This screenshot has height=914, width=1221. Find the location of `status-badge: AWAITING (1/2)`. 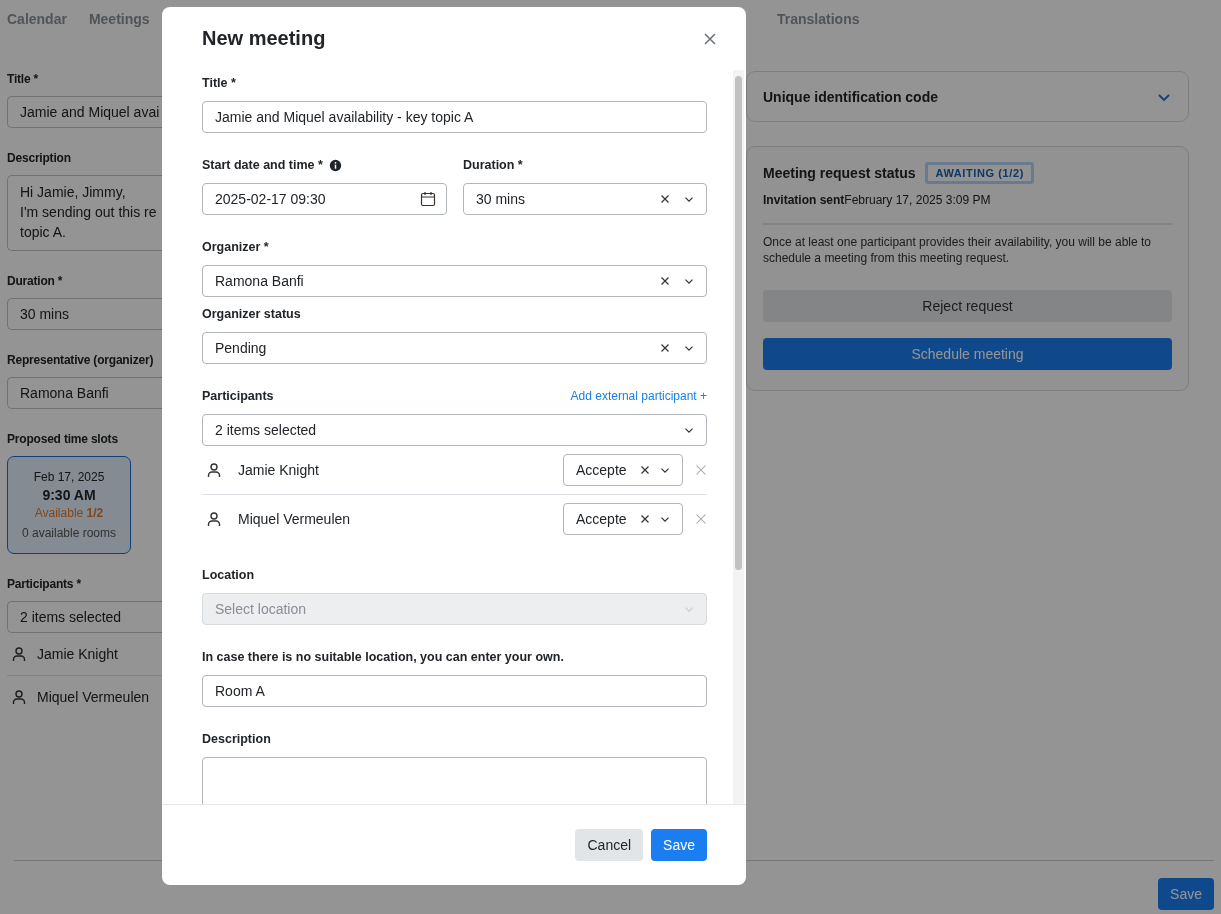

status-badge: AWAITING (1/2) is located at coordinates (979, 173).